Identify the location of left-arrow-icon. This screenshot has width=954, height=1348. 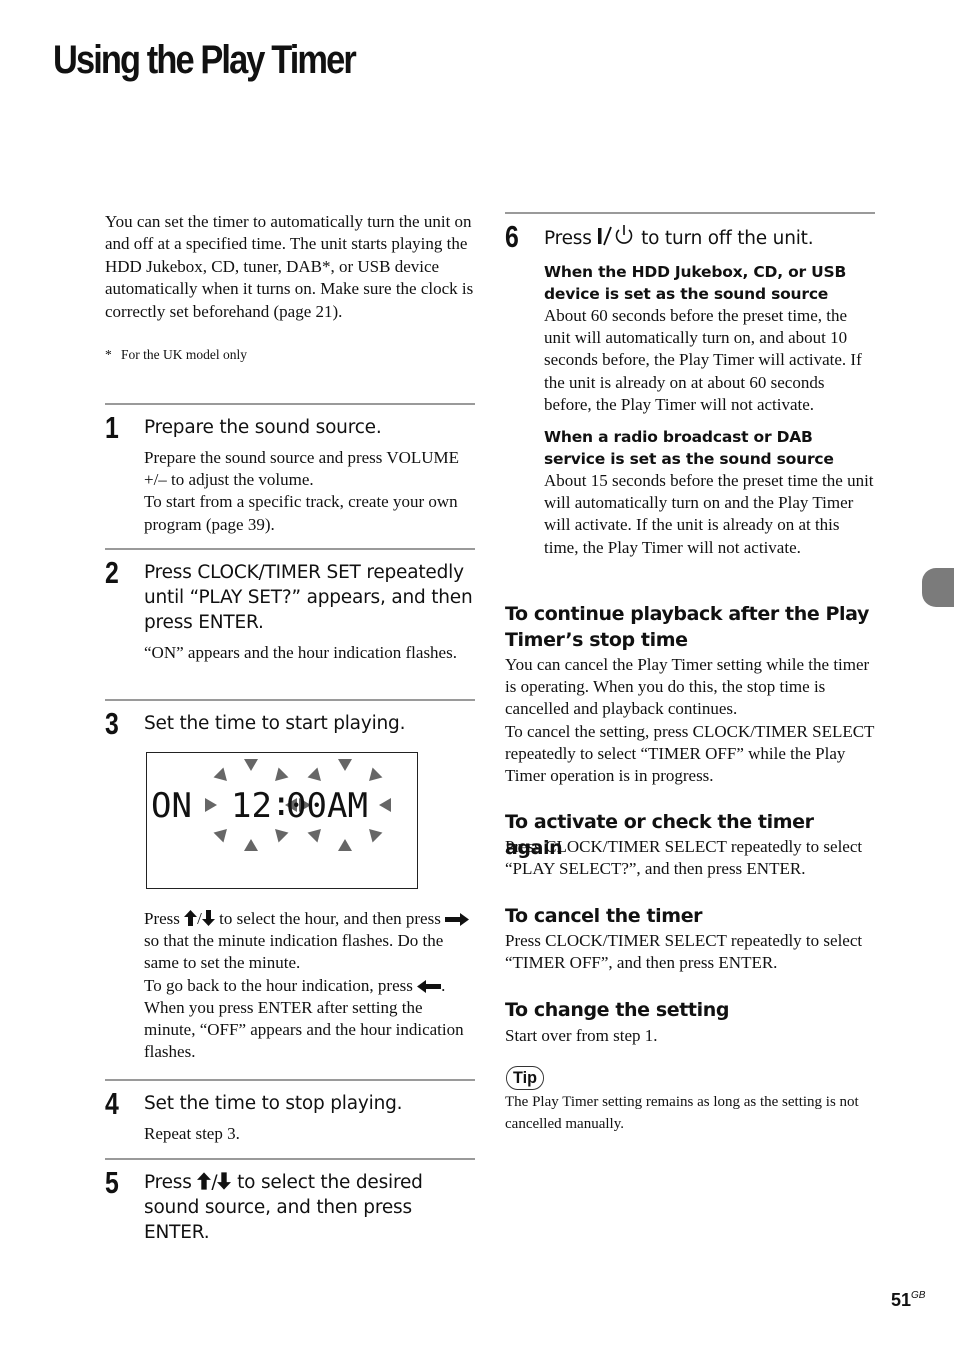
(429, 986).